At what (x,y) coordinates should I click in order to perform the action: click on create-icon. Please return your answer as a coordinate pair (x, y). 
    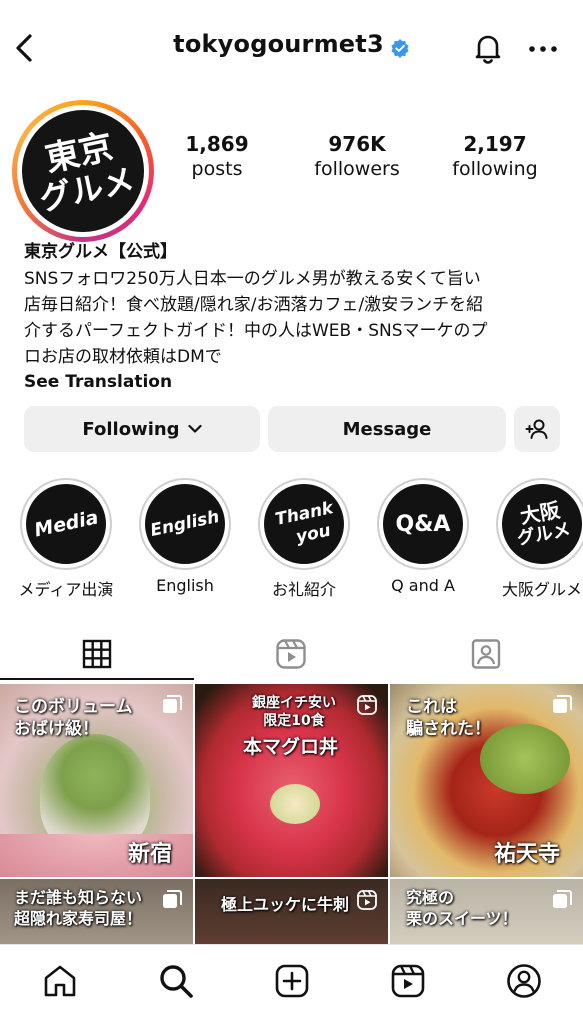
    Looking at the image, I should click on (292, 981).